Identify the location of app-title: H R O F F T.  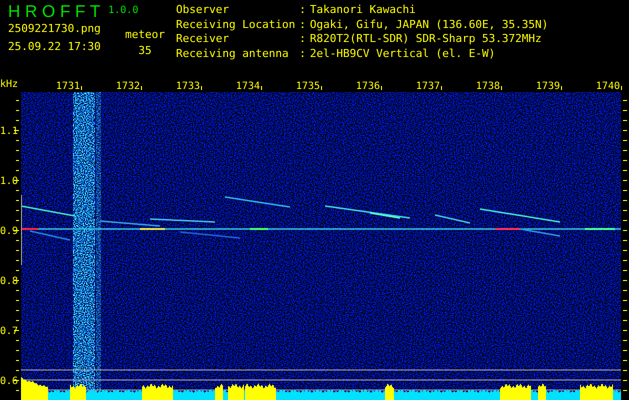
(54, 12).